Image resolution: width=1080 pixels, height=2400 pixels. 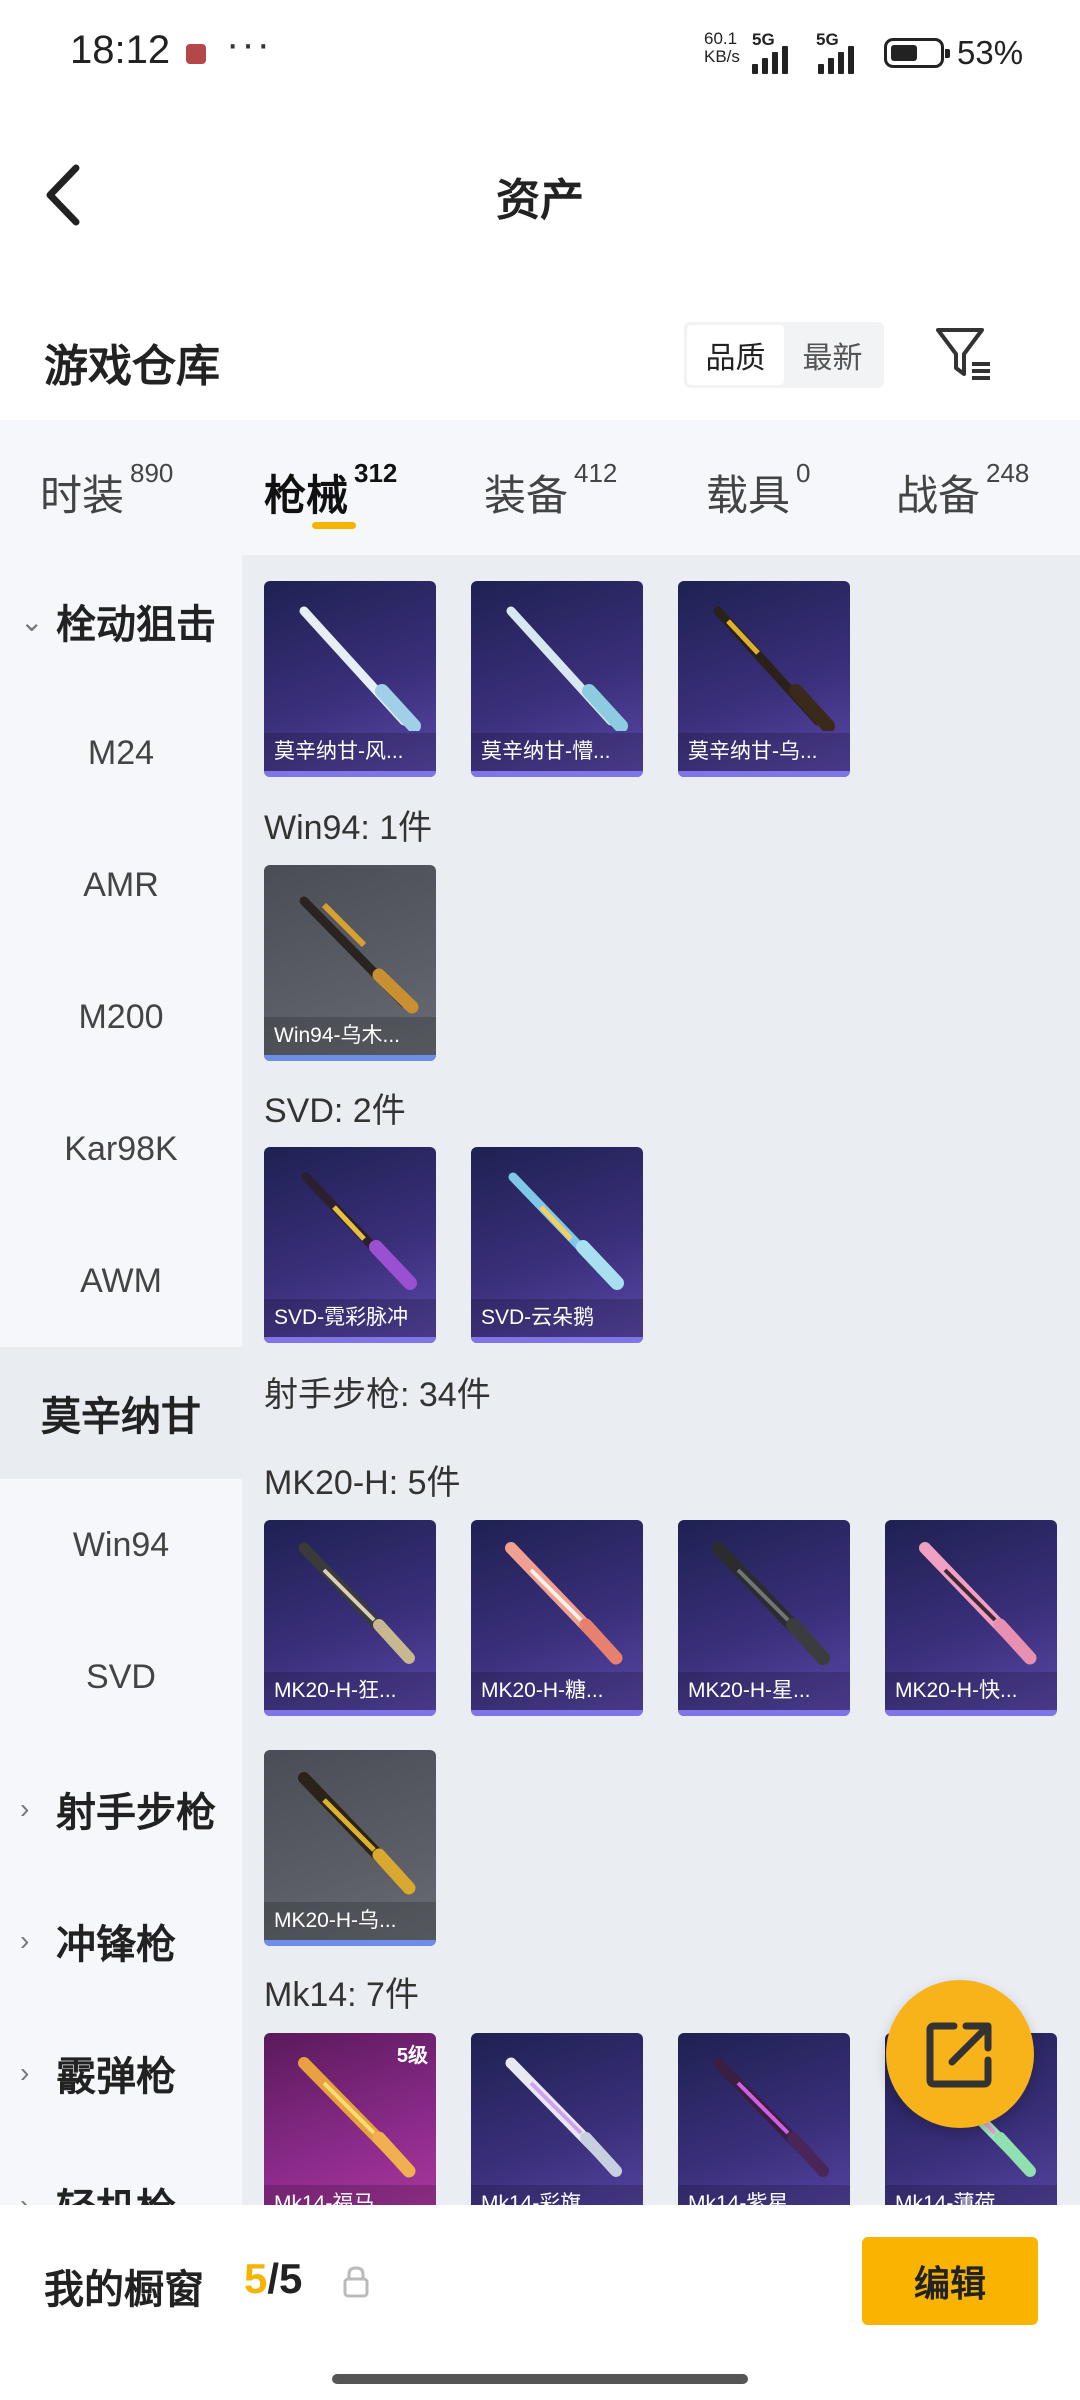 What do you see at coordinates (121, 621) in the screenshot?
I see `sidebar-group-bolt-action: ⌄ 栓动狙击` at bounding box center [121, 621].